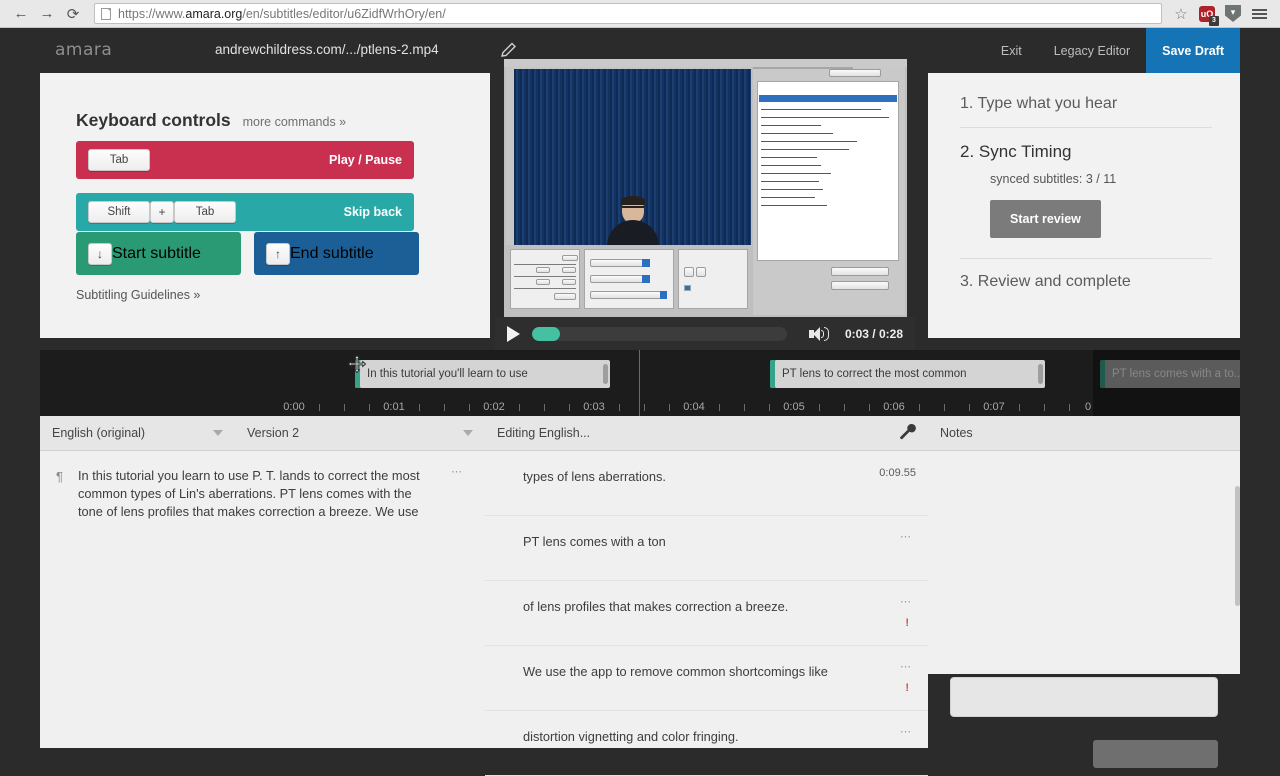 This screenshot has width=1280, height=776. What do you see at coordinates (332, 253) in the screenshot?
I see `shortcut-end-subtitle-label: End subtitle` at bounding box center [332, 253].